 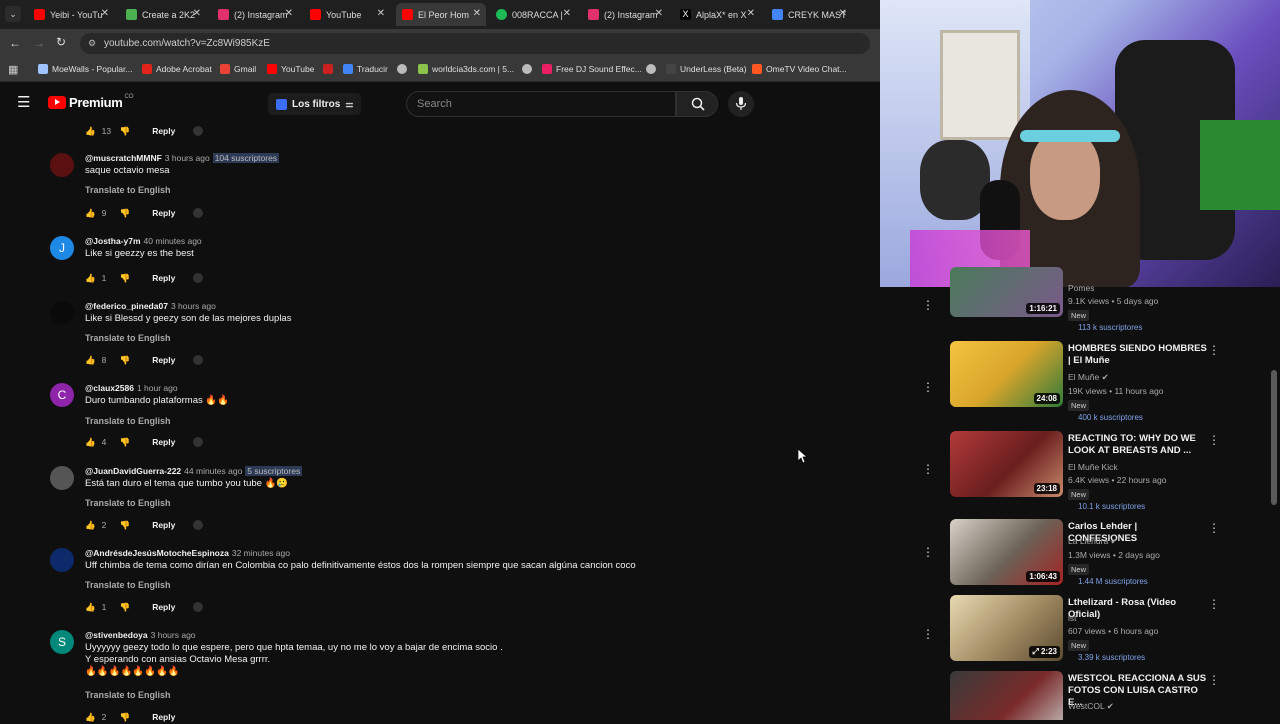 What do you see at coordinates (92, 43) in the screenshot?
I see `site-info-icon: ⚙` at bounding box center [92, 43].